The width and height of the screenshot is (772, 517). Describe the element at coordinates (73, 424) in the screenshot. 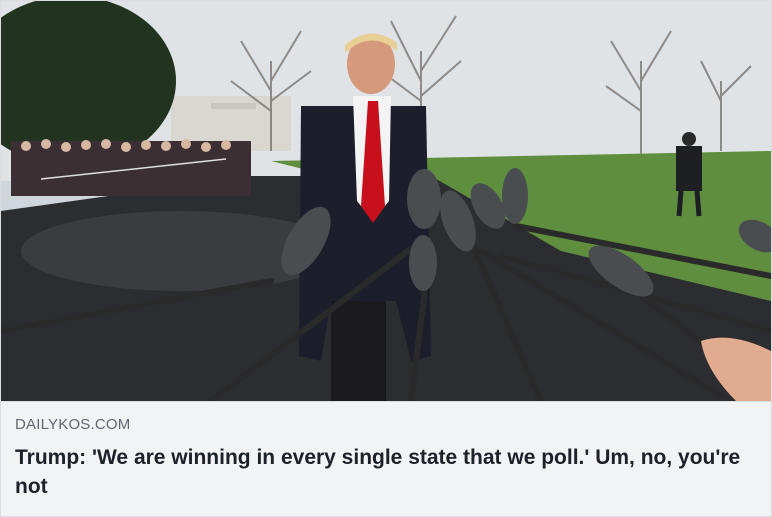

I see `link-domain: DAILYKOS.COM` at that location.